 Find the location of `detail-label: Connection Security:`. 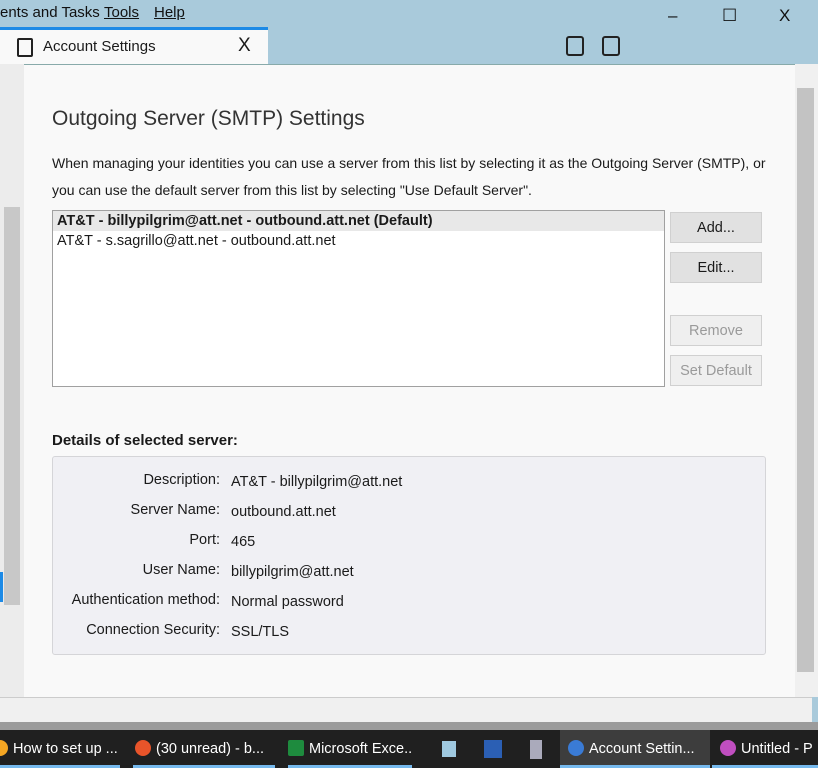

detail-label: Connection Security: is located at coordinates (153, 630).